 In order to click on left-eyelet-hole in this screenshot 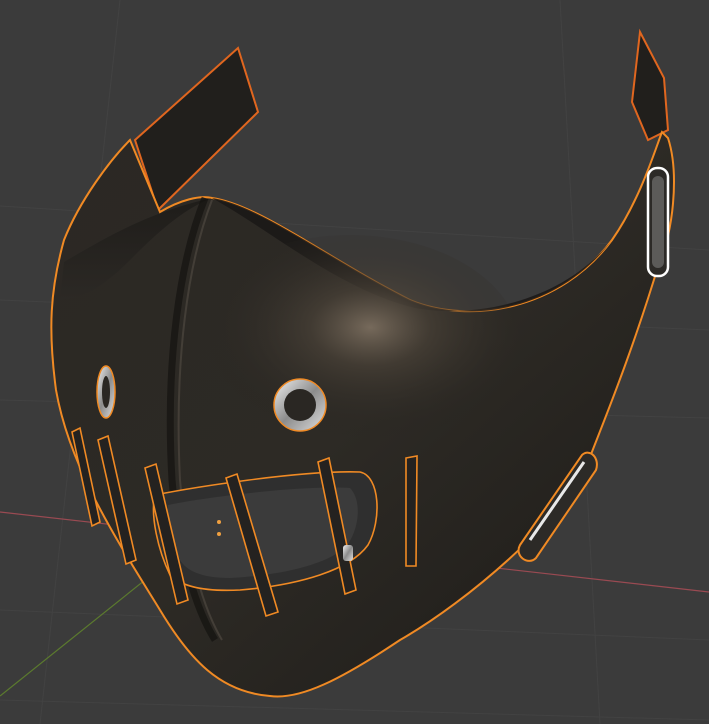, I will do `click(106, 392)`.